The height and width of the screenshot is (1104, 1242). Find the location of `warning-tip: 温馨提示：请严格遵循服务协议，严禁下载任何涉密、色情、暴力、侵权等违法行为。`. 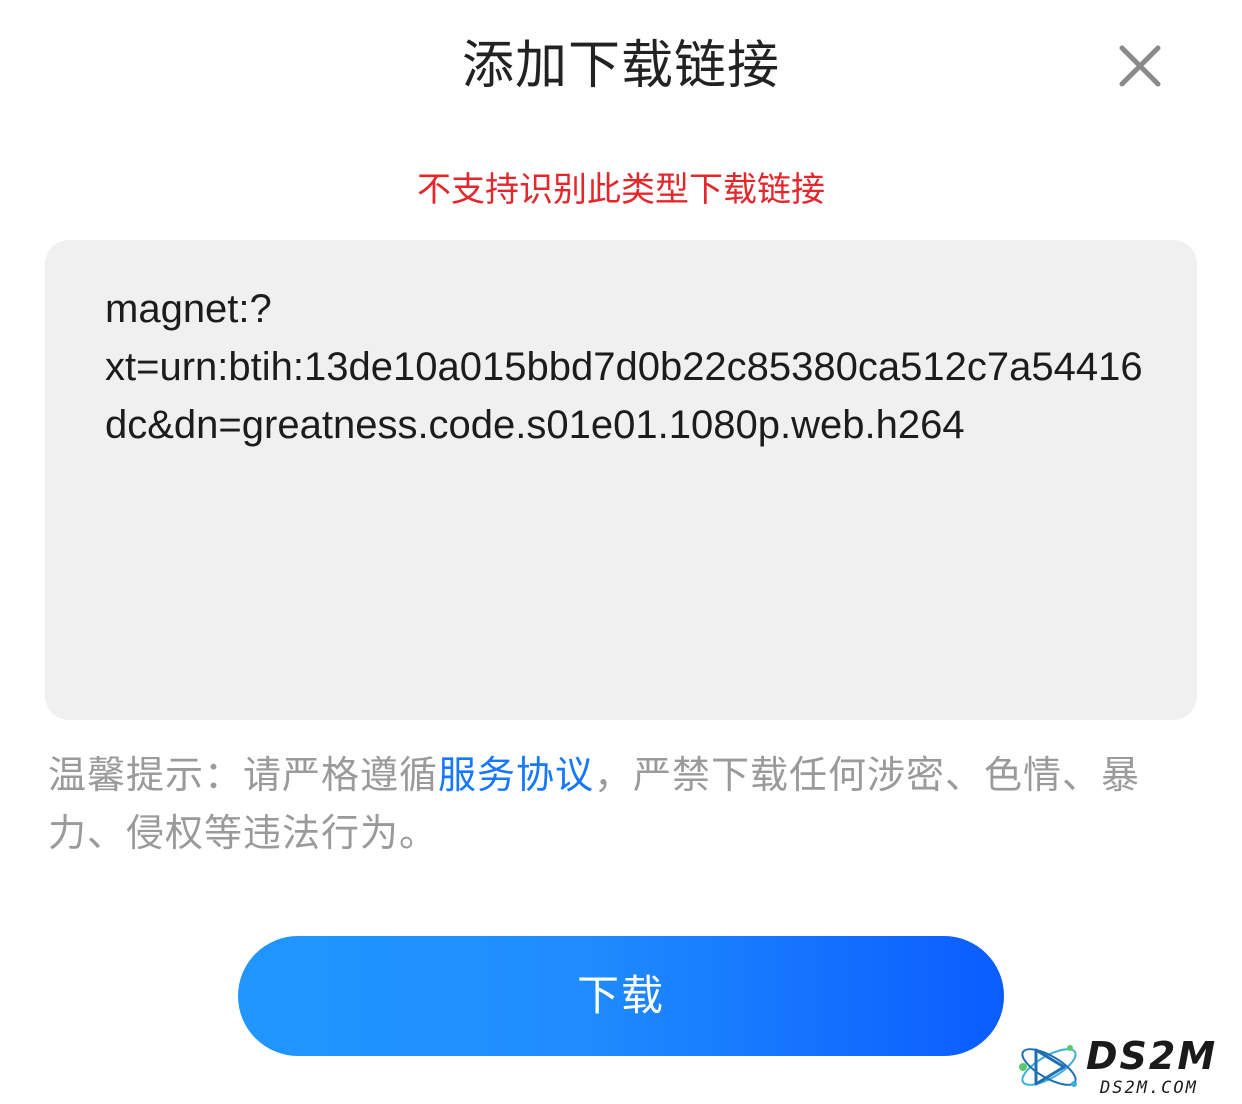

warning-tip: 温馨提示：请严格遵循服务协议，严禁下载任何涉密、色情、暴力、侵权等违法行为。 is located at coordinates (628, 804).